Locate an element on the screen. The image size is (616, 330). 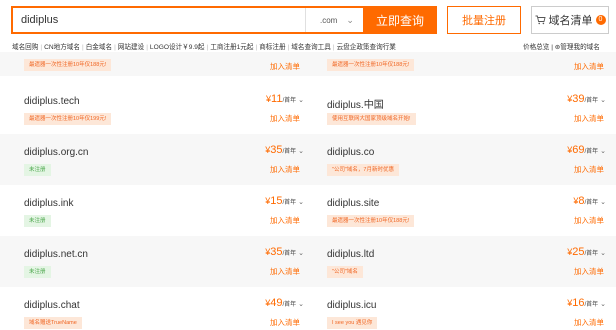
promo-tag: I see you 遇见你 is located at coordinates (352, 323).